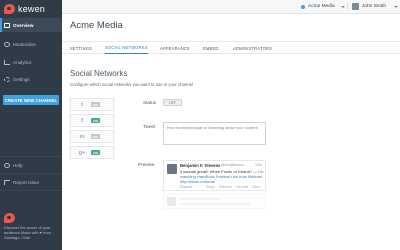 Image resolution: width=400 pixels, height=250 pixels. I want to click on network-row-linkedin: in OFF, so click(92, 136).